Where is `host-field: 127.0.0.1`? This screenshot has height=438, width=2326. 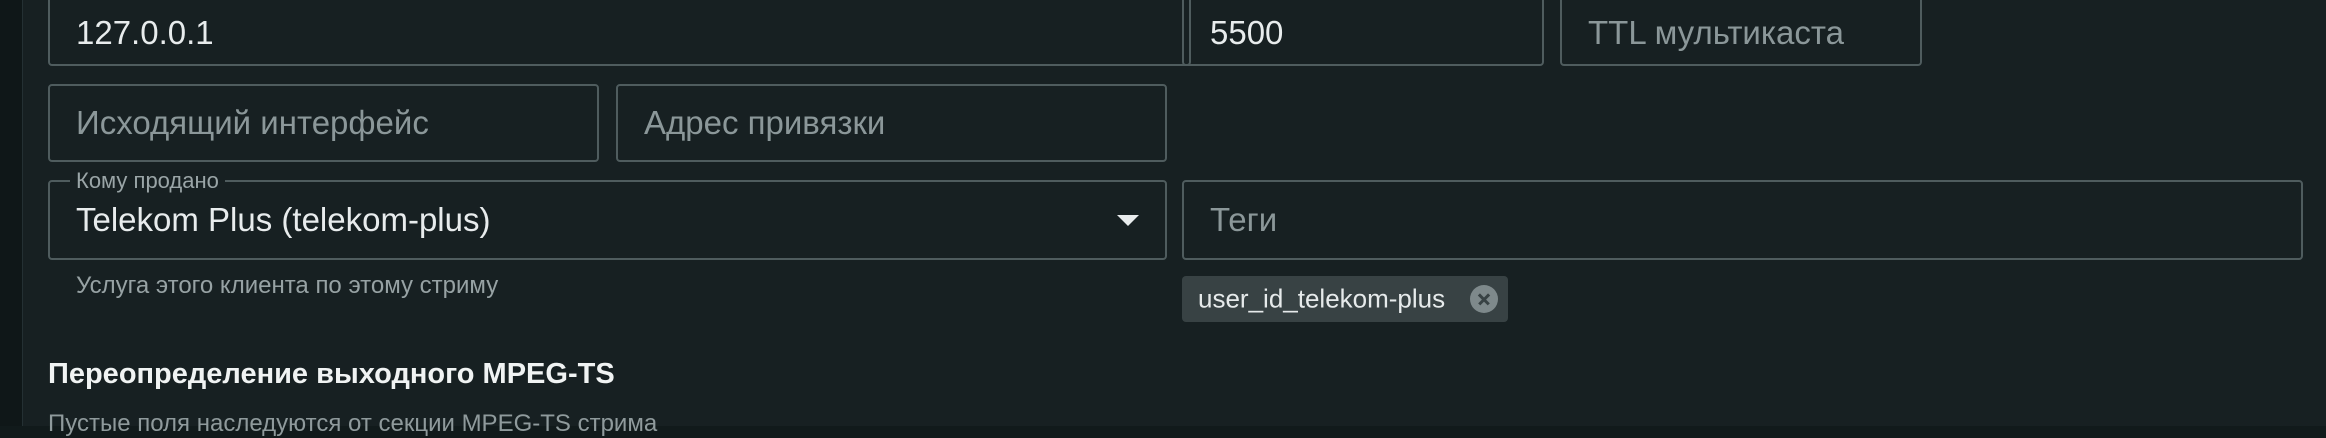 host-field: 127.0.0.1 is located at coordinates (619, 33).